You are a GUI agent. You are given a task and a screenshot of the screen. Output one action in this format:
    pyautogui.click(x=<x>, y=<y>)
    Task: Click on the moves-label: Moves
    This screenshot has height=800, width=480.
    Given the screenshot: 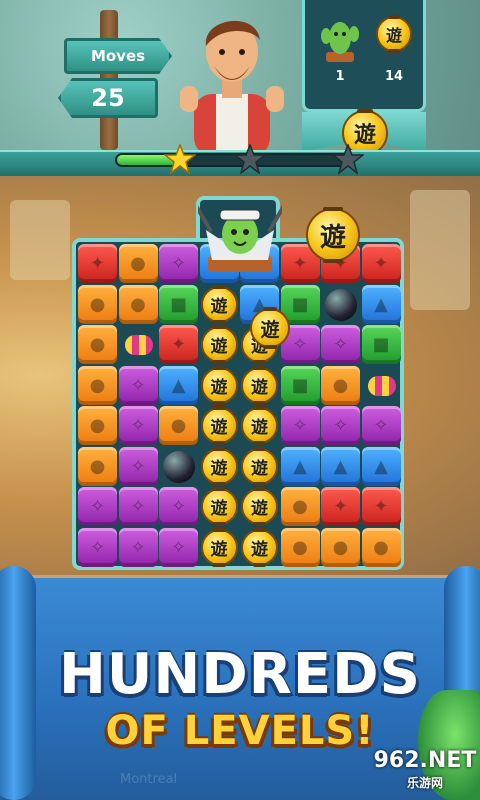 What is the action you would take?
    pyautogui.click(x=118, y=56)
    